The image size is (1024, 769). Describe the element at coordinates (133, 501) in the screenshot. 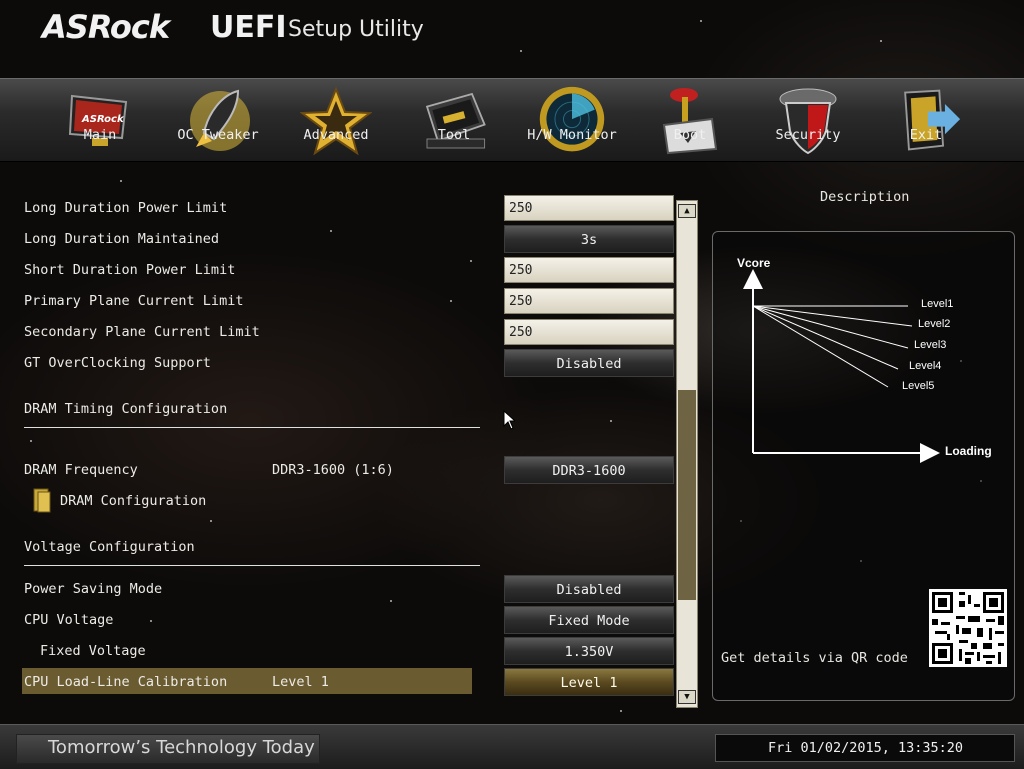

I see `dram-configuration-submenu: DRAM Configuration` at that location.